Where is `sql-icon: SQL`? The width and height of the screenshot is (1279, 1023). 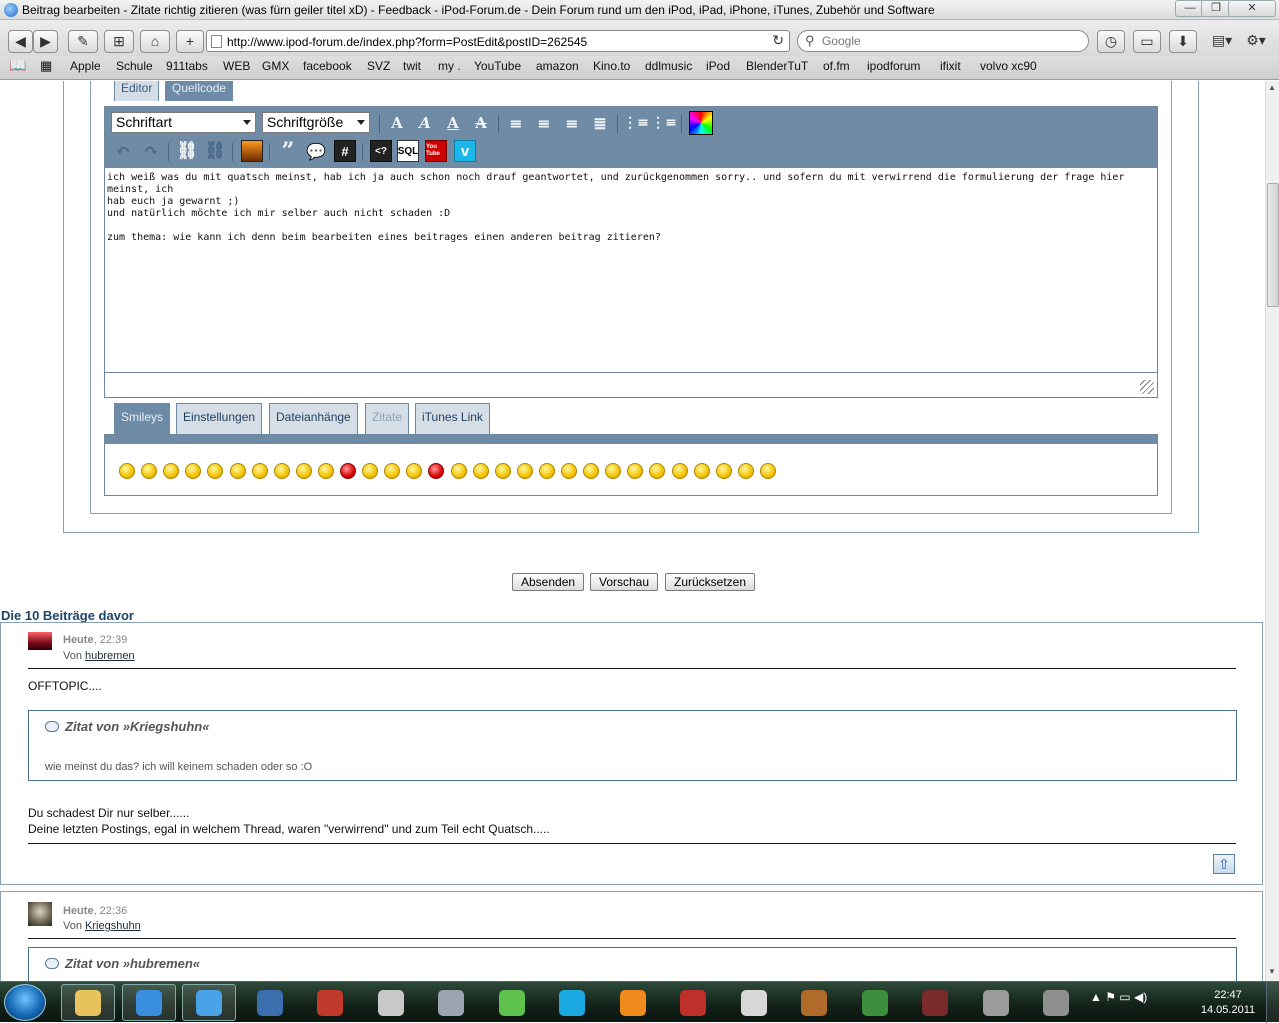 sql-icon: SQL is located at coordinates (408, 151).